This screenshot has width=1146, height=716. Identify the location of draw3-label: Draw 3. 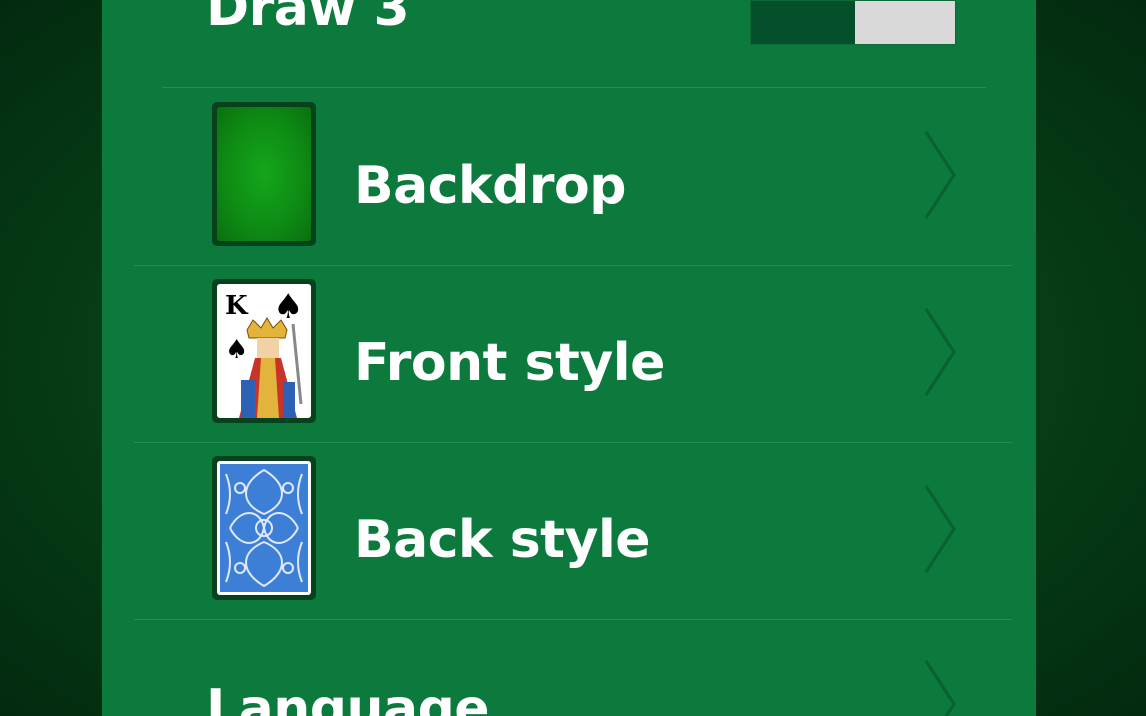
(308, 19).